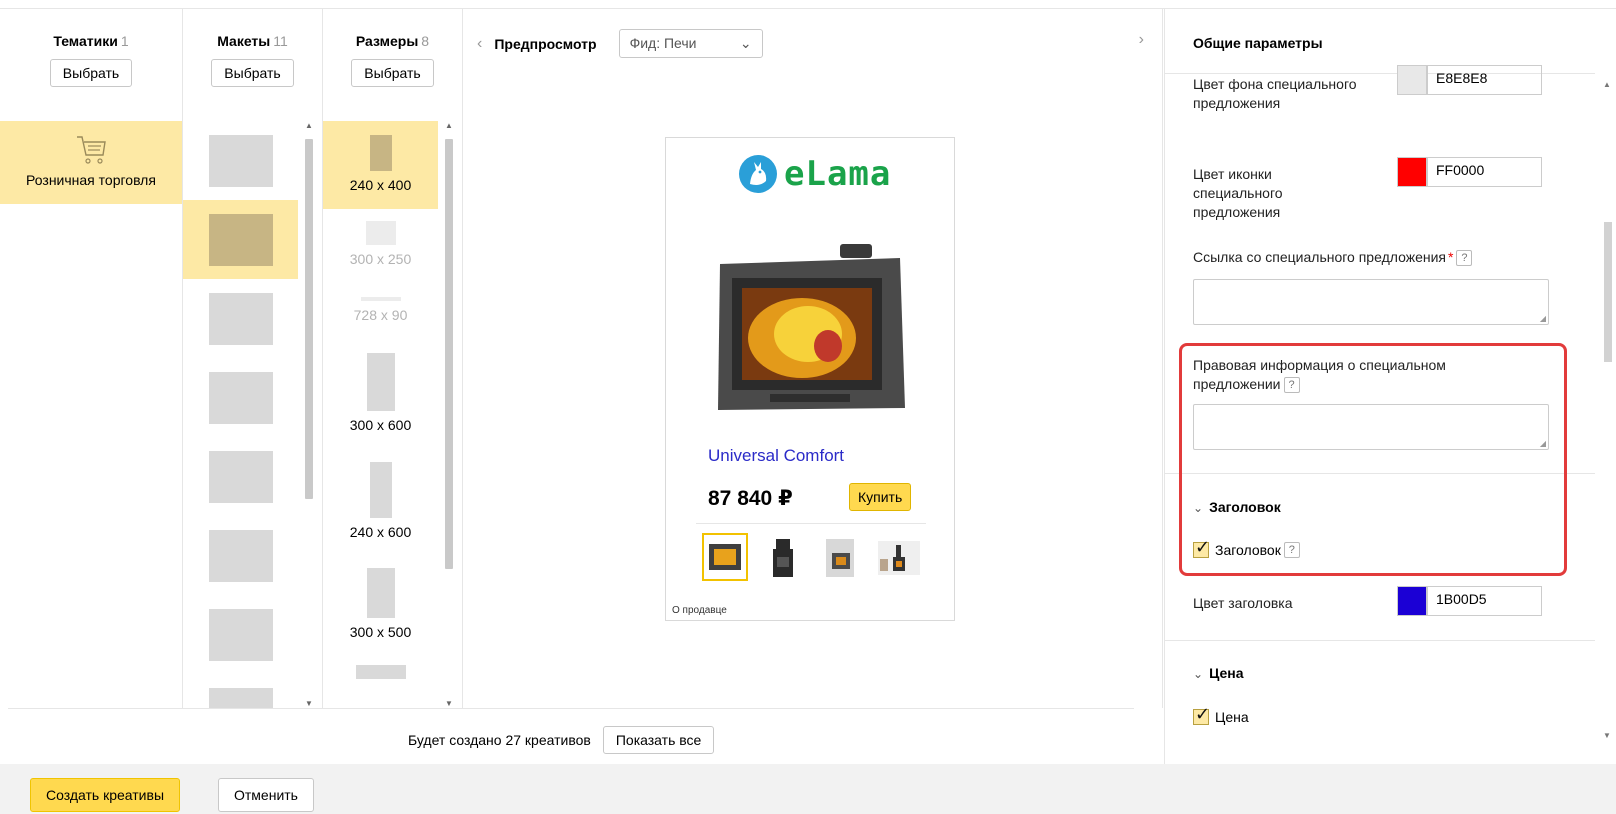 This screenshot has height=814, width=1616. What do you see at coordinates (815, 557) in the screenshot?
I see `product-thumbnails` at bounding box center [815, 557].